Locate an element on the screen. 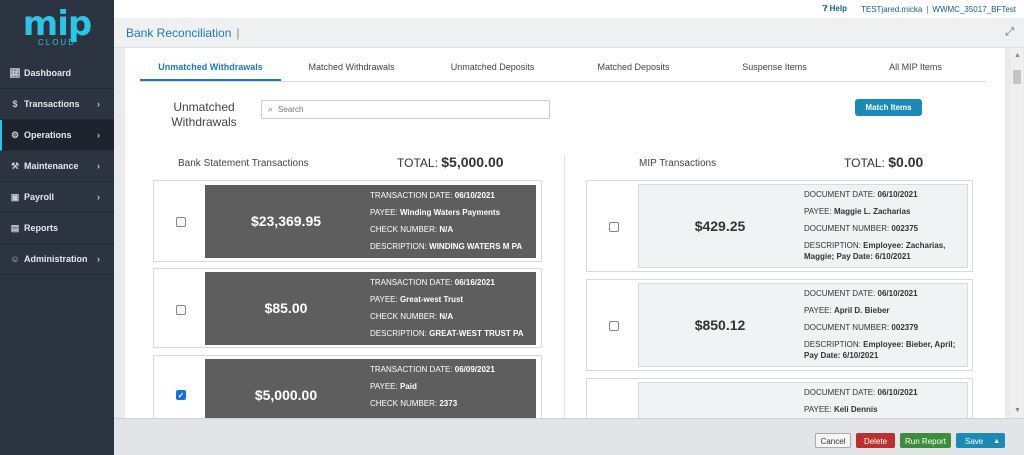  delete-button: Delete is located at coordinates (875, 440).